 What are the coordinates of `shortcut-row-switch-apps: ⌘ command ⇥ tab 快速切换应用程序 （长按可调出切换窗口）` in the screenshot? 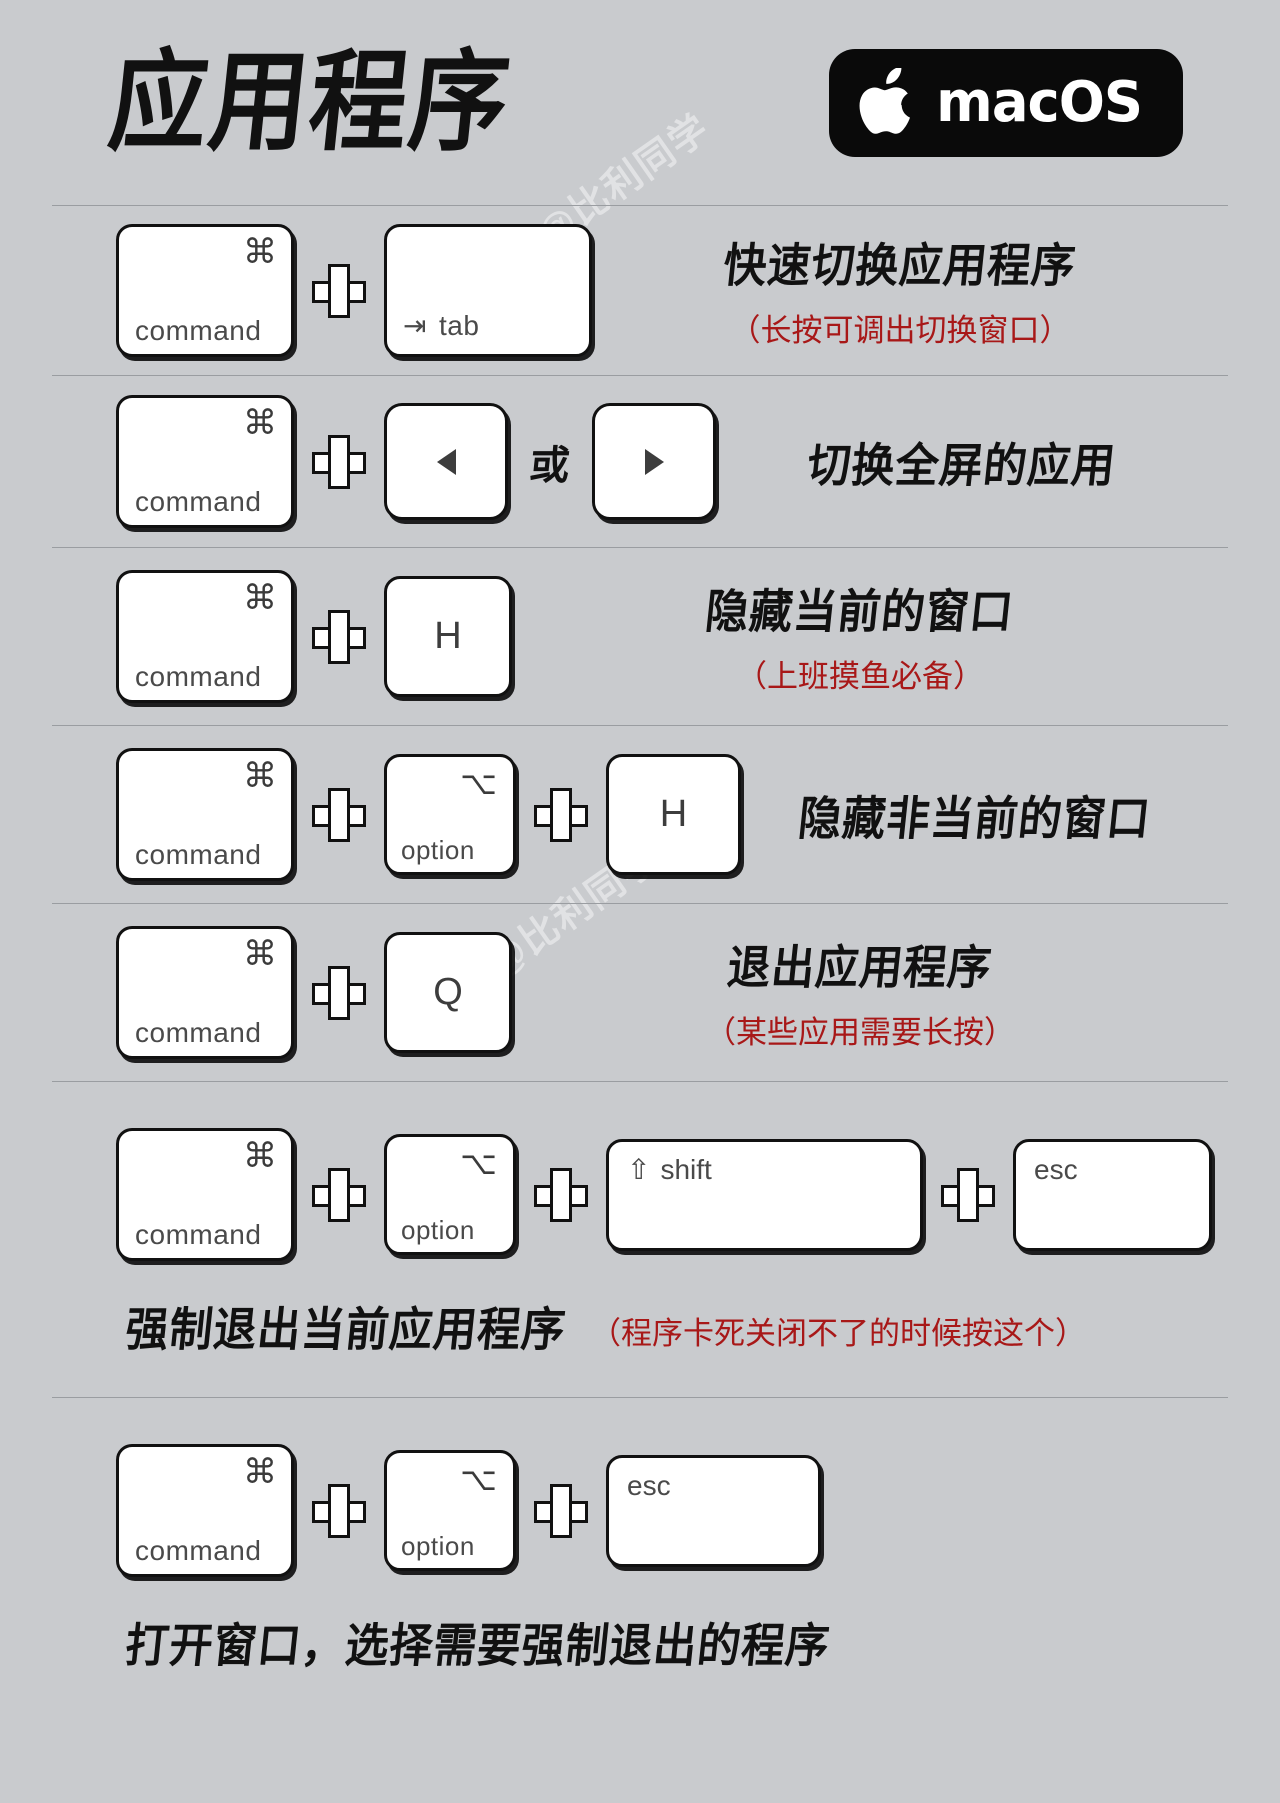 It's located at (640, 290).